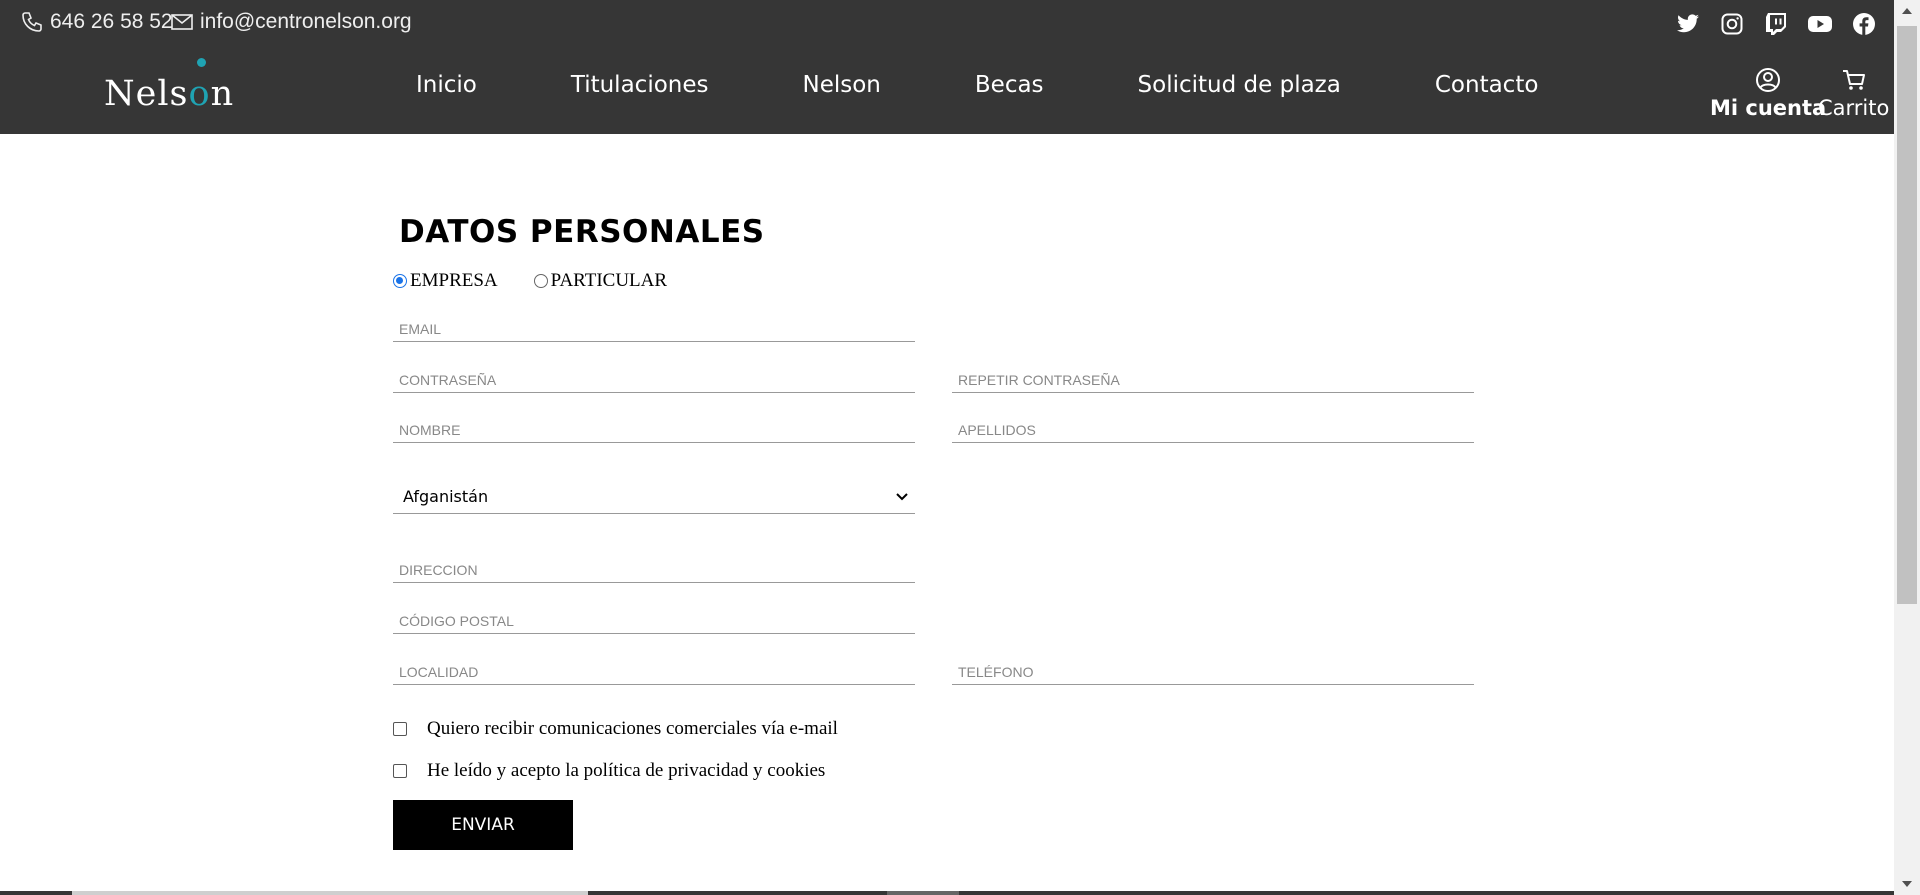  I want to click on email-address: info@centronelson.org, so click(306, 22).